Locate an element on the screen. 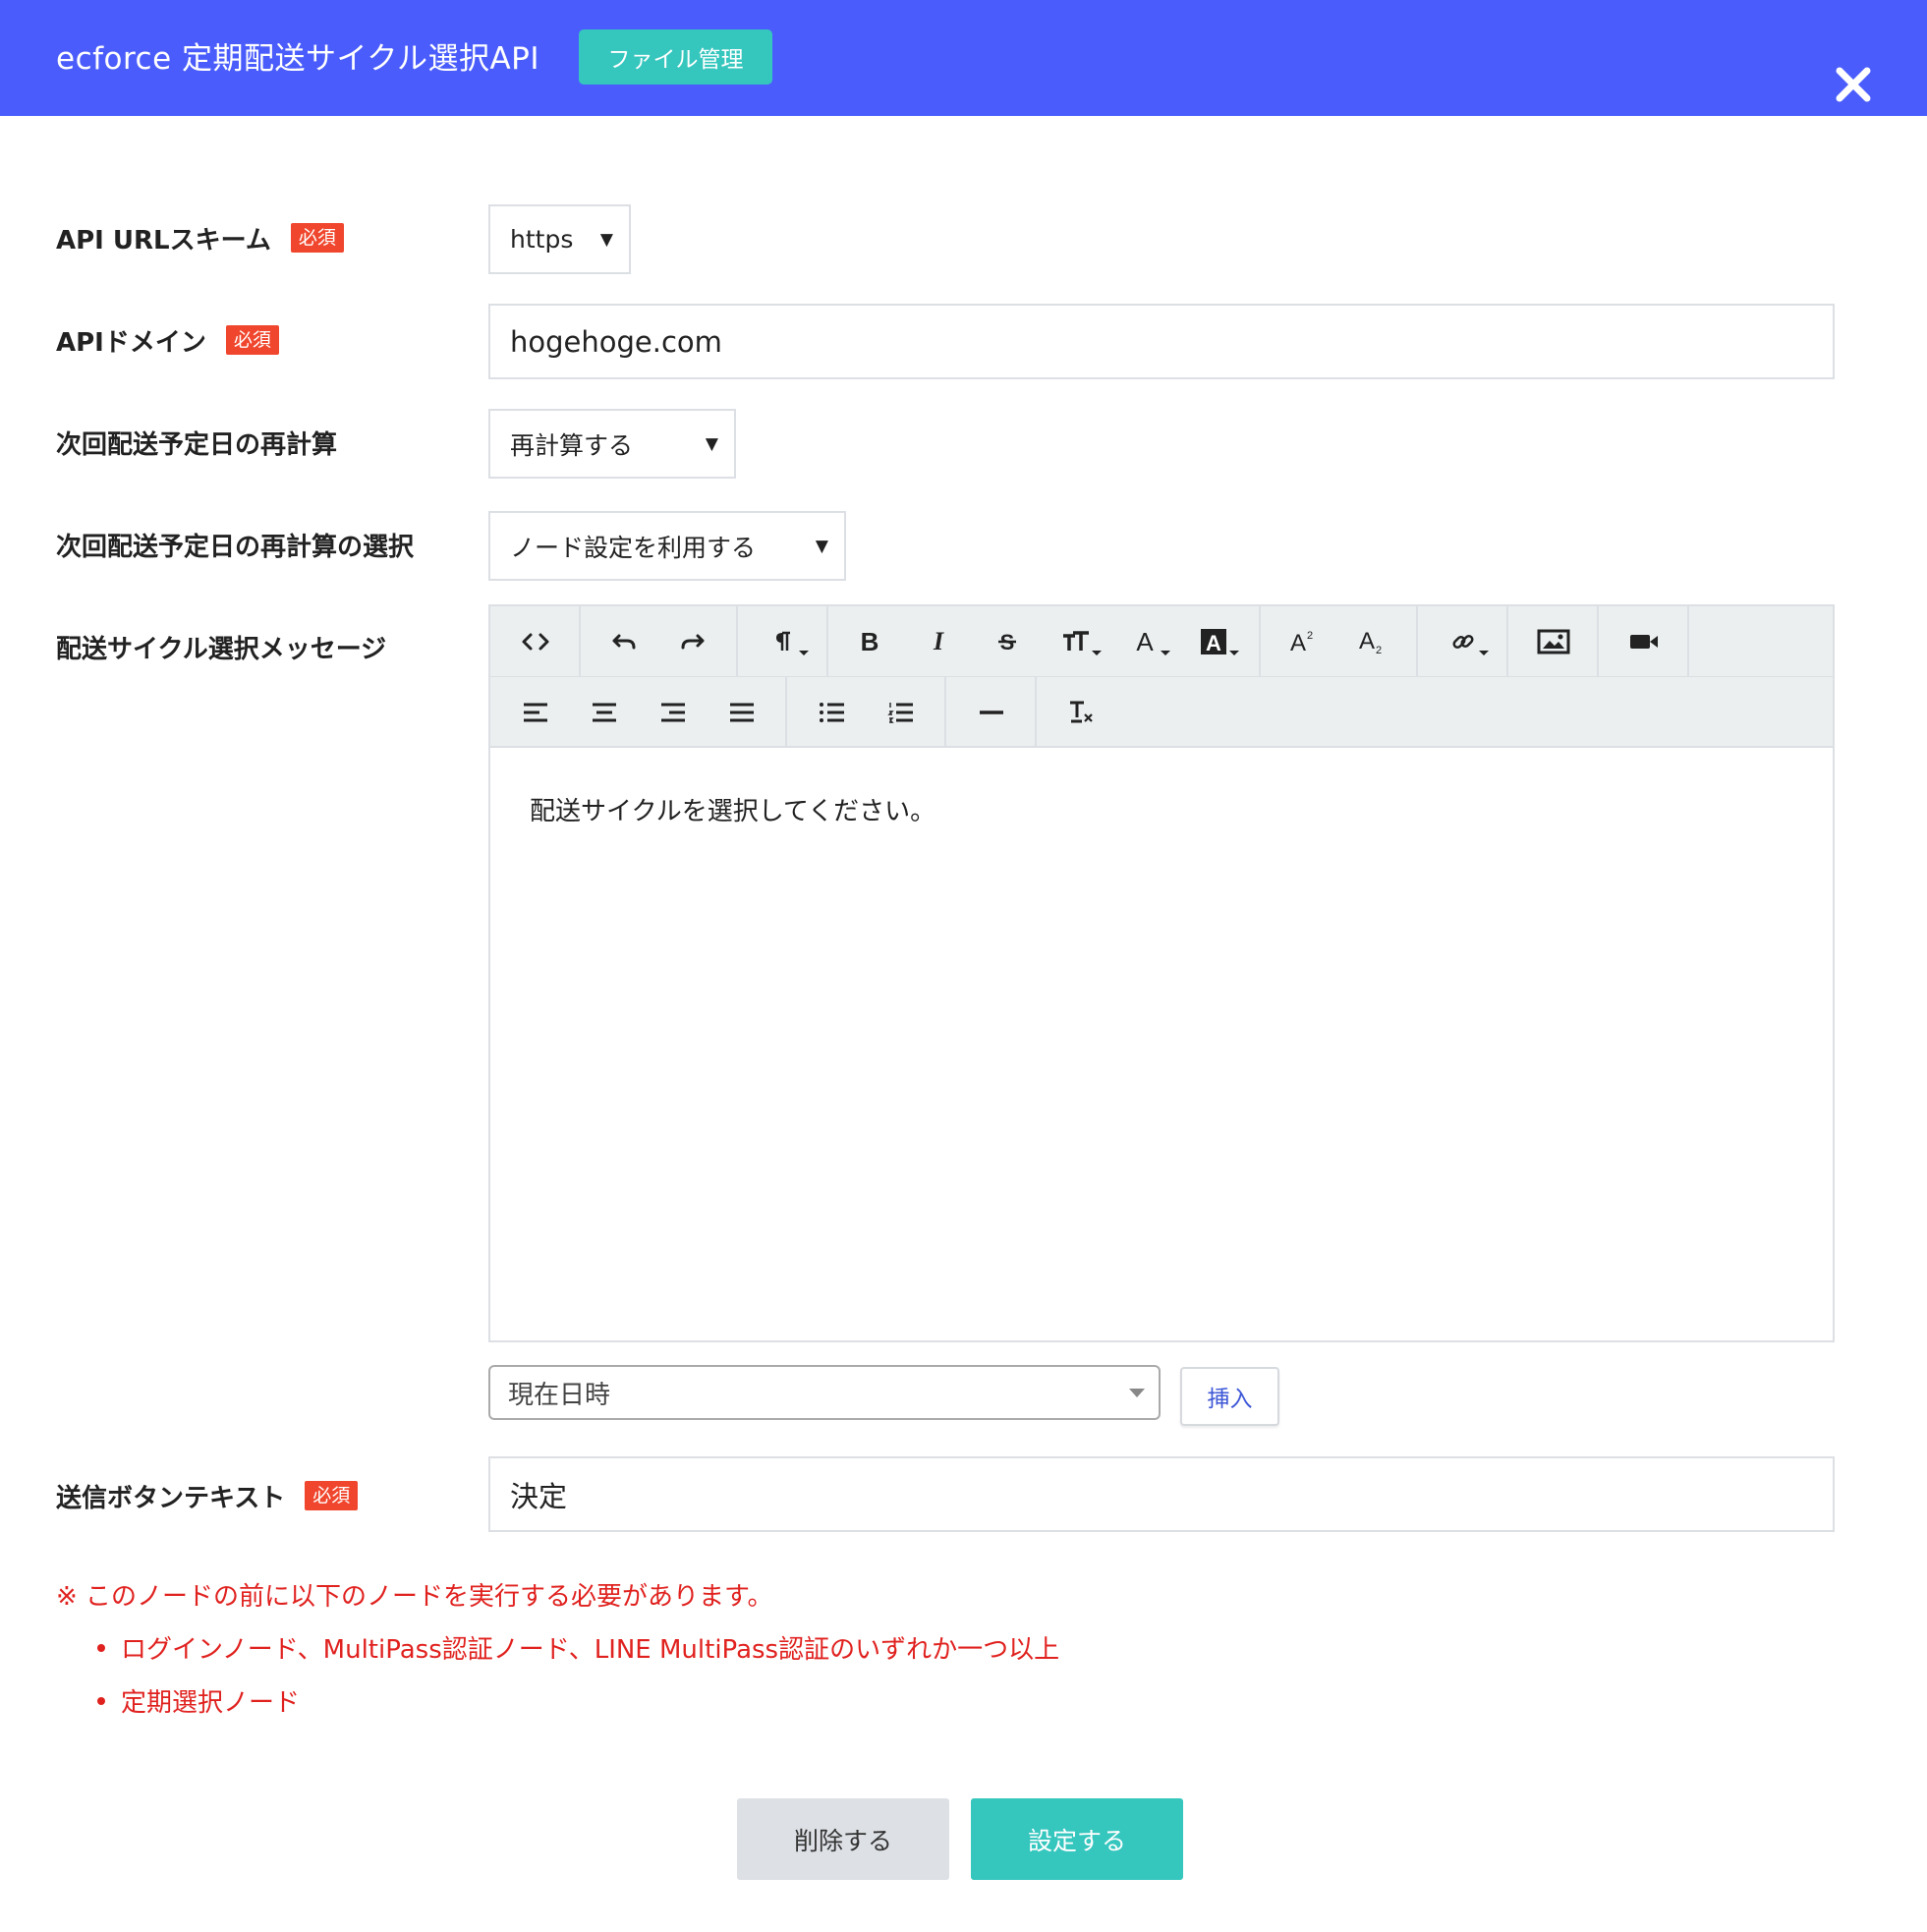  background-color-icon: A is located at coordinates (1213, 641).